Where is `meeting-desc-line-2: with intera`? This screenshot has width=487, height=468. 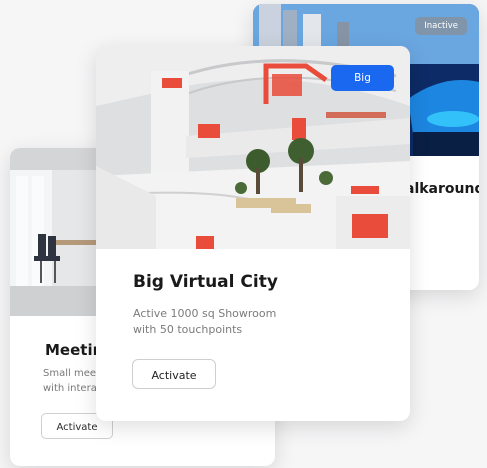
meeting-desc-line-2: with intera is located at coordinates (70, 388).